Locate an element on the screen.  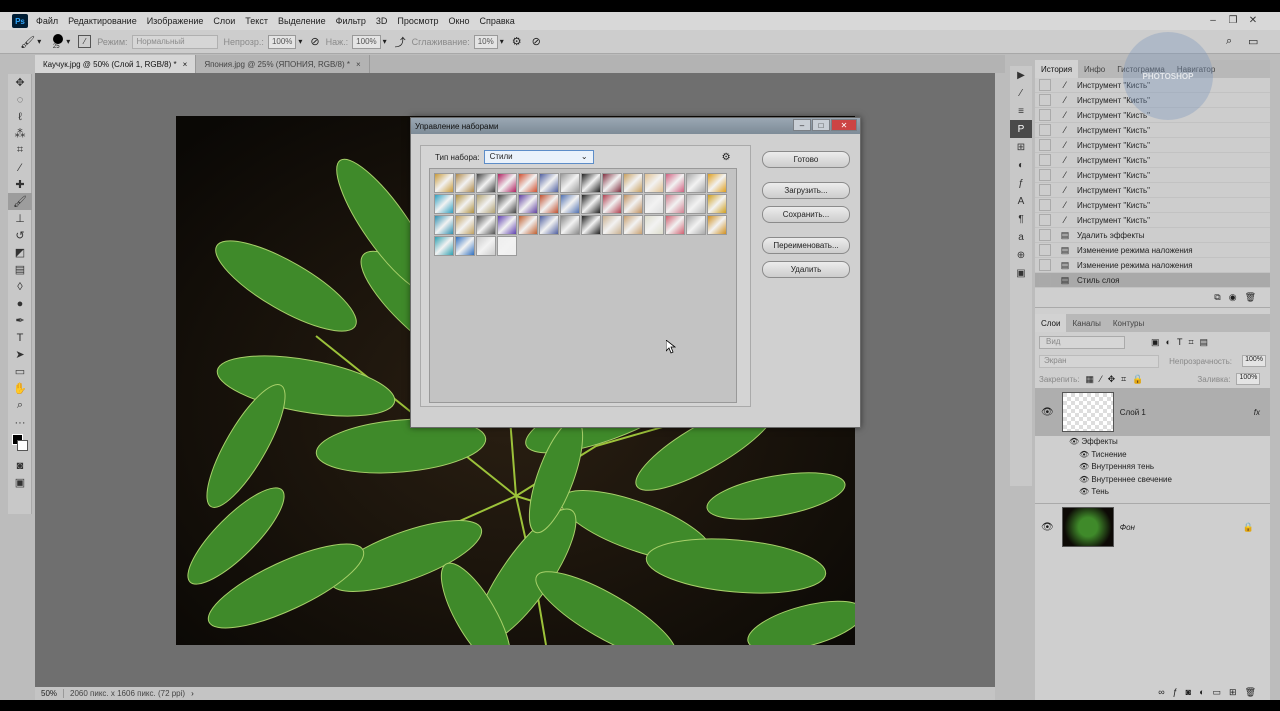
p-icon: P is located at coordinates (1021, 129).